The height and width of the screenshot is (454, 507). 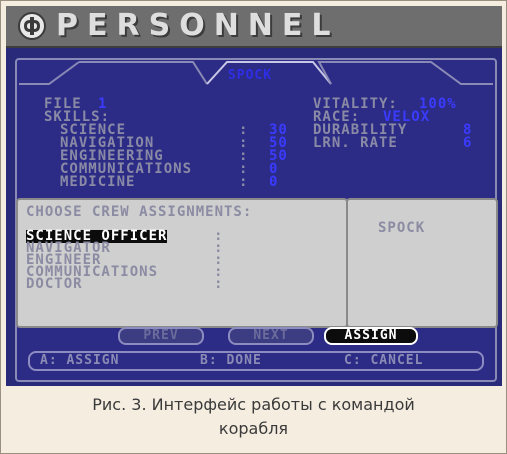 What do you see at coordinates (402, 228) in the screenshot?
I see `selected-crew-name: SPOCK` at bounding box center [402, 228].